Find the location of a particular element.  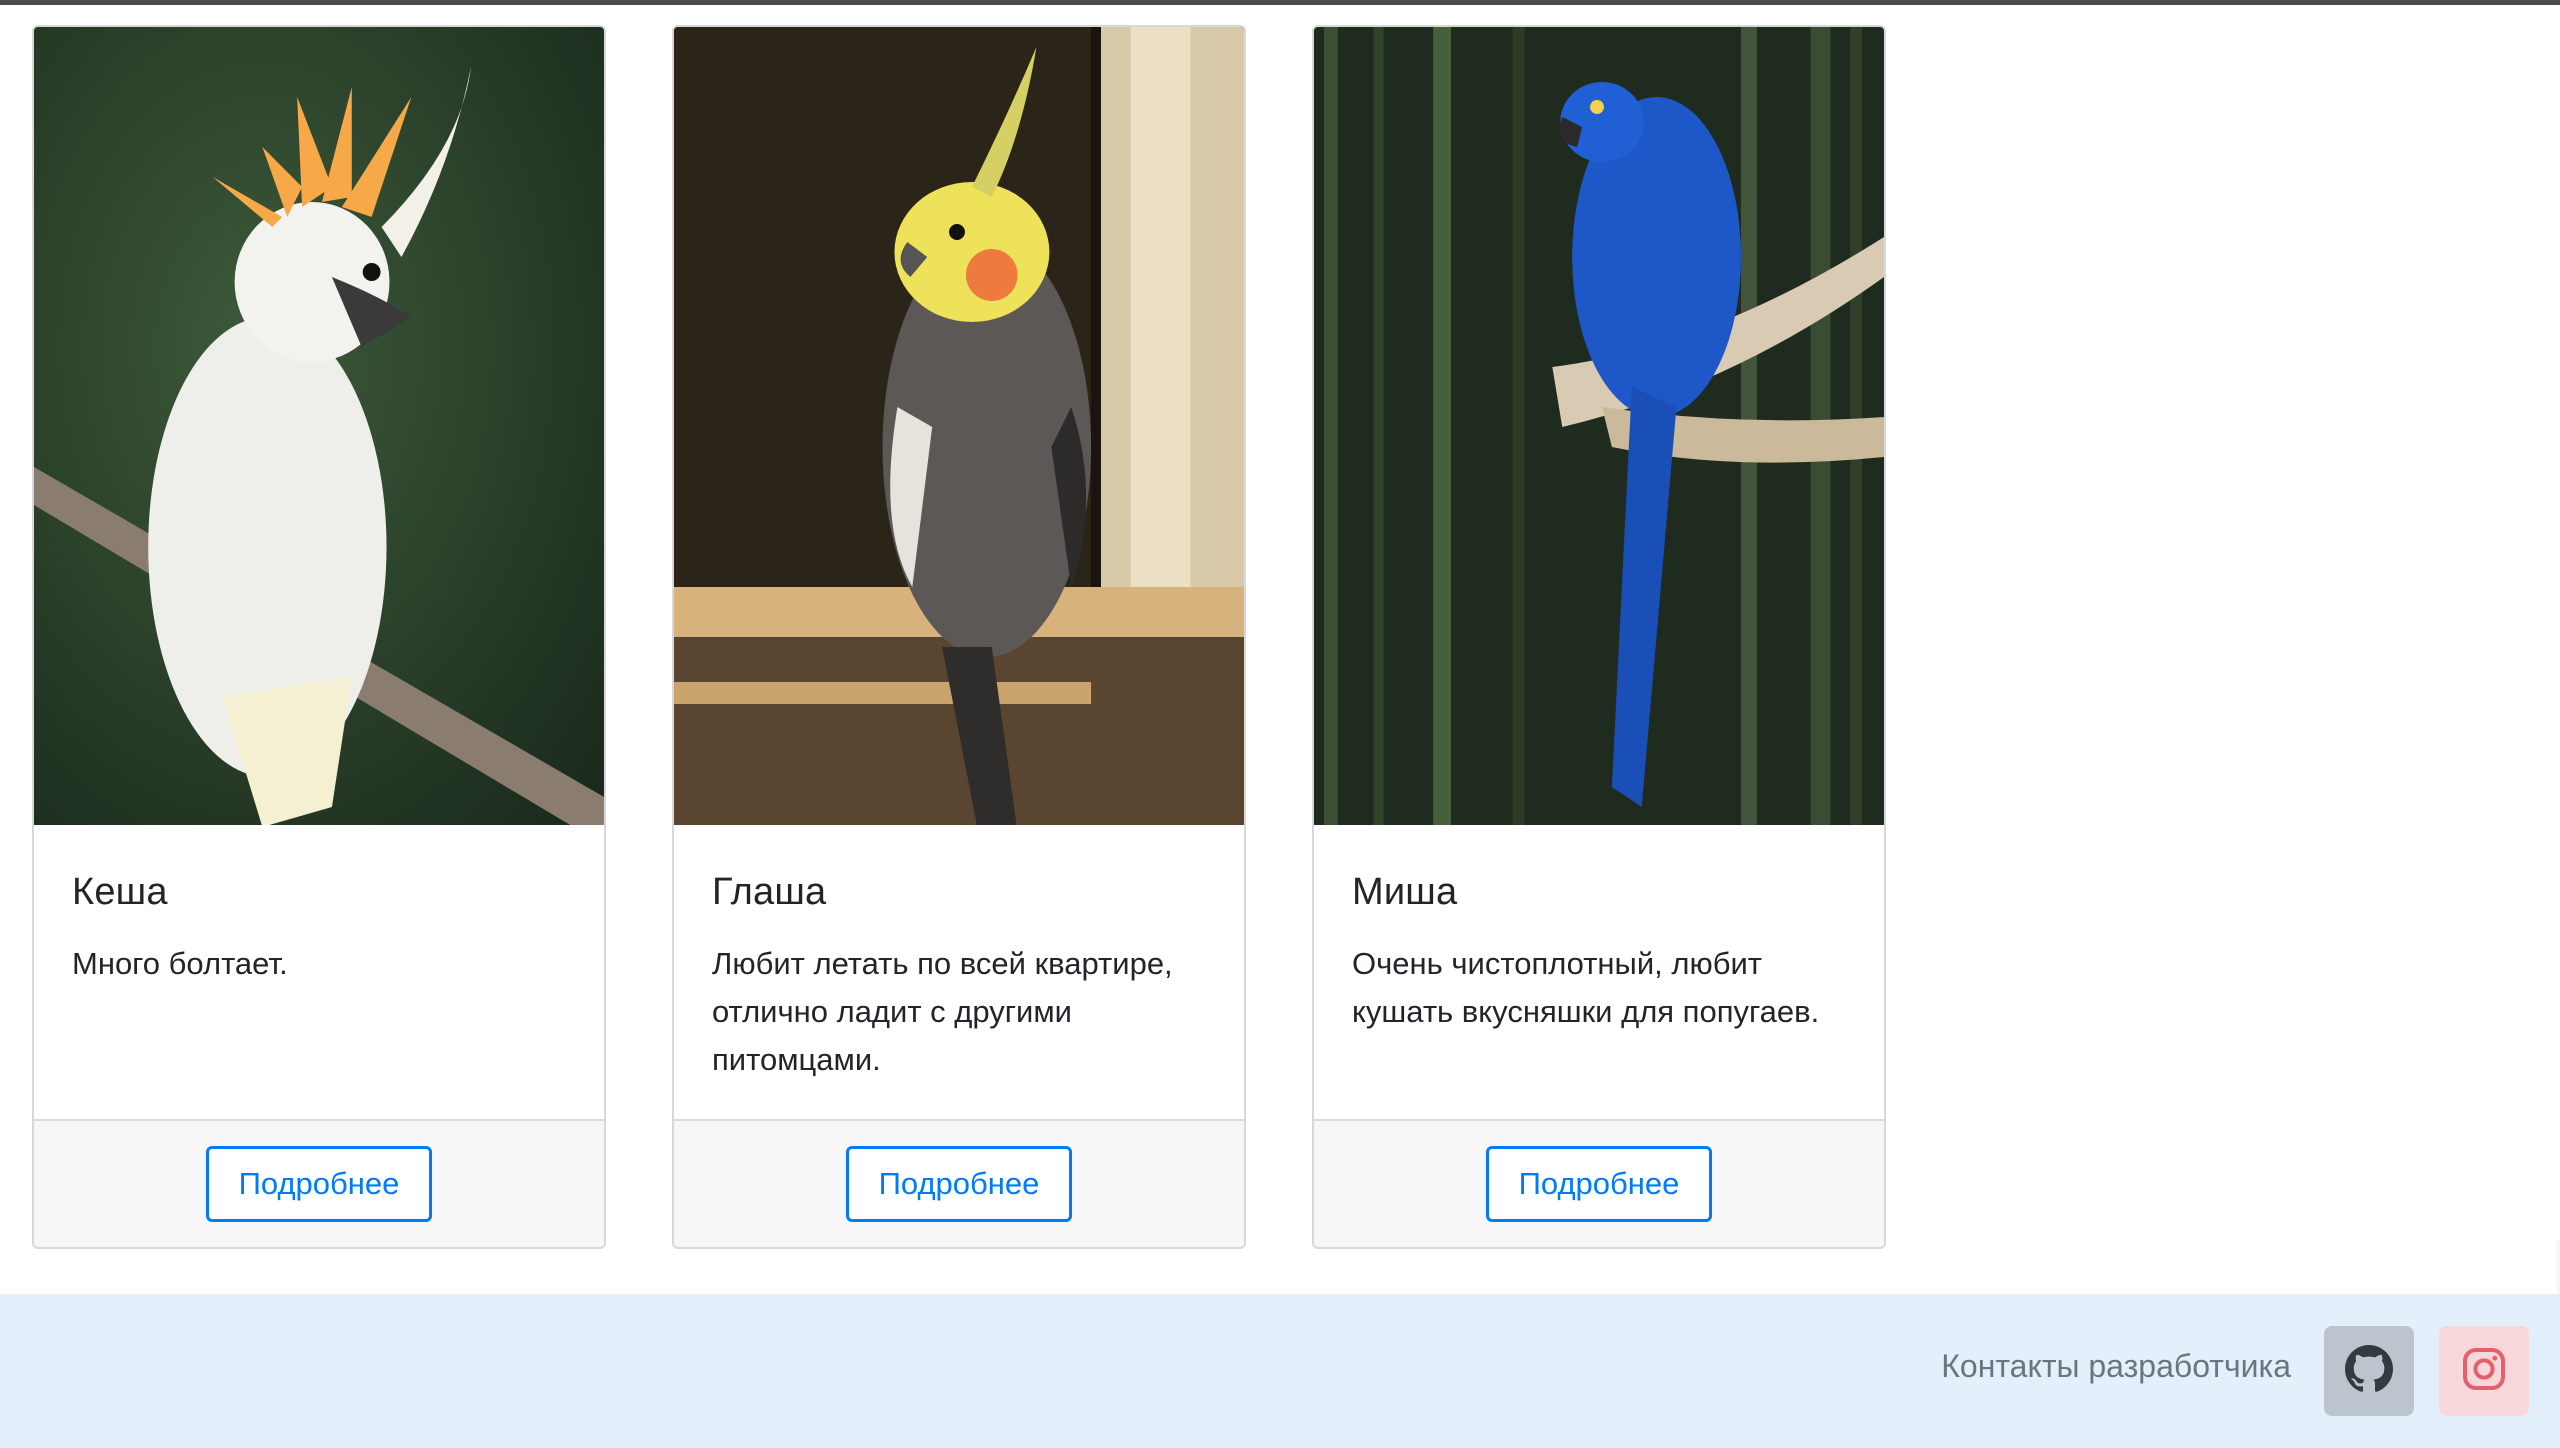

parrot-photo-cockatiel is located at coordinates (959, 426).